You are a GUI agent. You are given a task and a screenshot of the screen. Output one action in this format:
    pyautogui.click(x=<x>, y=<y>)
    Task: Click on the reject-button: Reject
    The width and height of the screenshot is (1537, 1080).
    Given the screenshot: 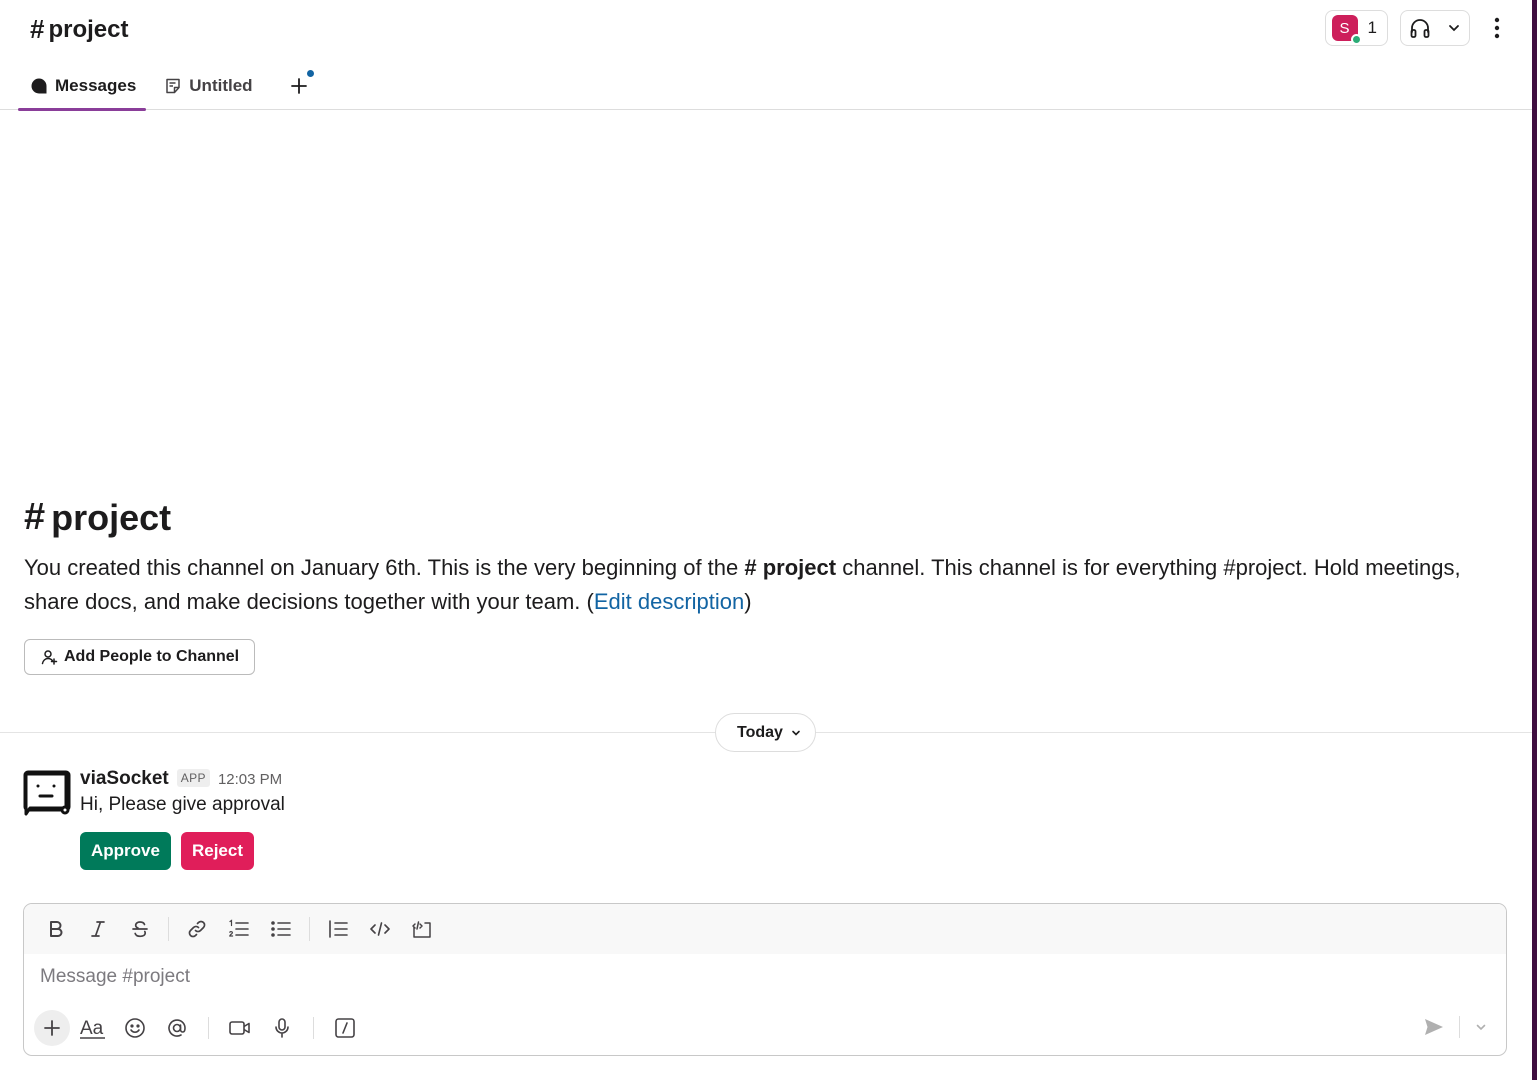 What is the action you would take?
    pyautogui.click(x=217, y=851)
    